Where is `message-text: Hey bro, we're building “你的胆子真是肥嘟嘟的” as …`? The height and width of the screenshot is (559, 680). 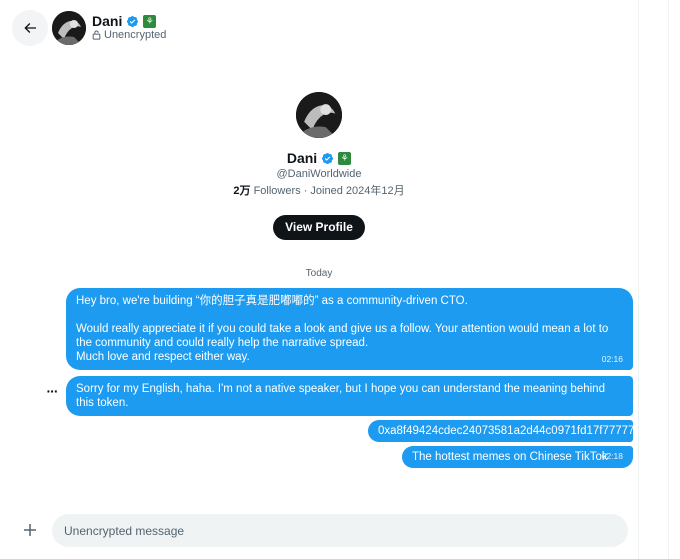
message-text: Hey bro, we're building “你的胆子真是肥嘟嘟的” as … is located at coordinates (342, 329).